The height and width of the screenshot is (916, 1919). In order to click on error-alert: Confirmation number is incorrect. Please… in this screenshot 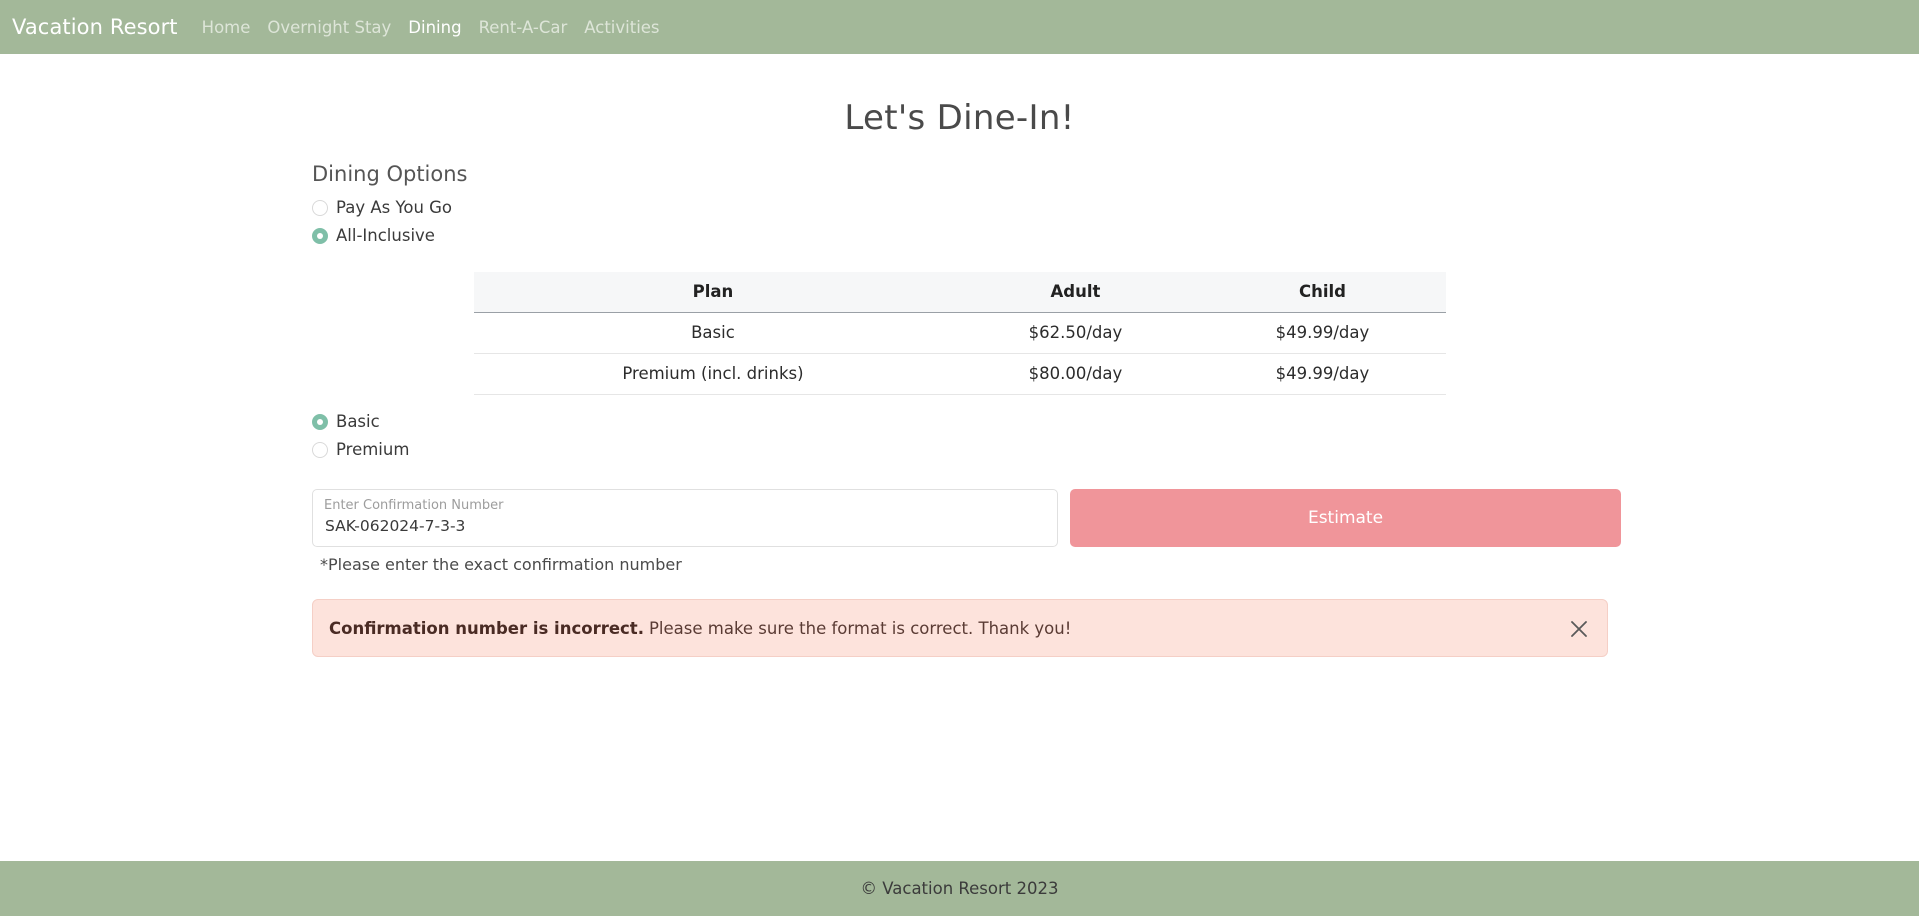, I will do `click(960, 628)`.